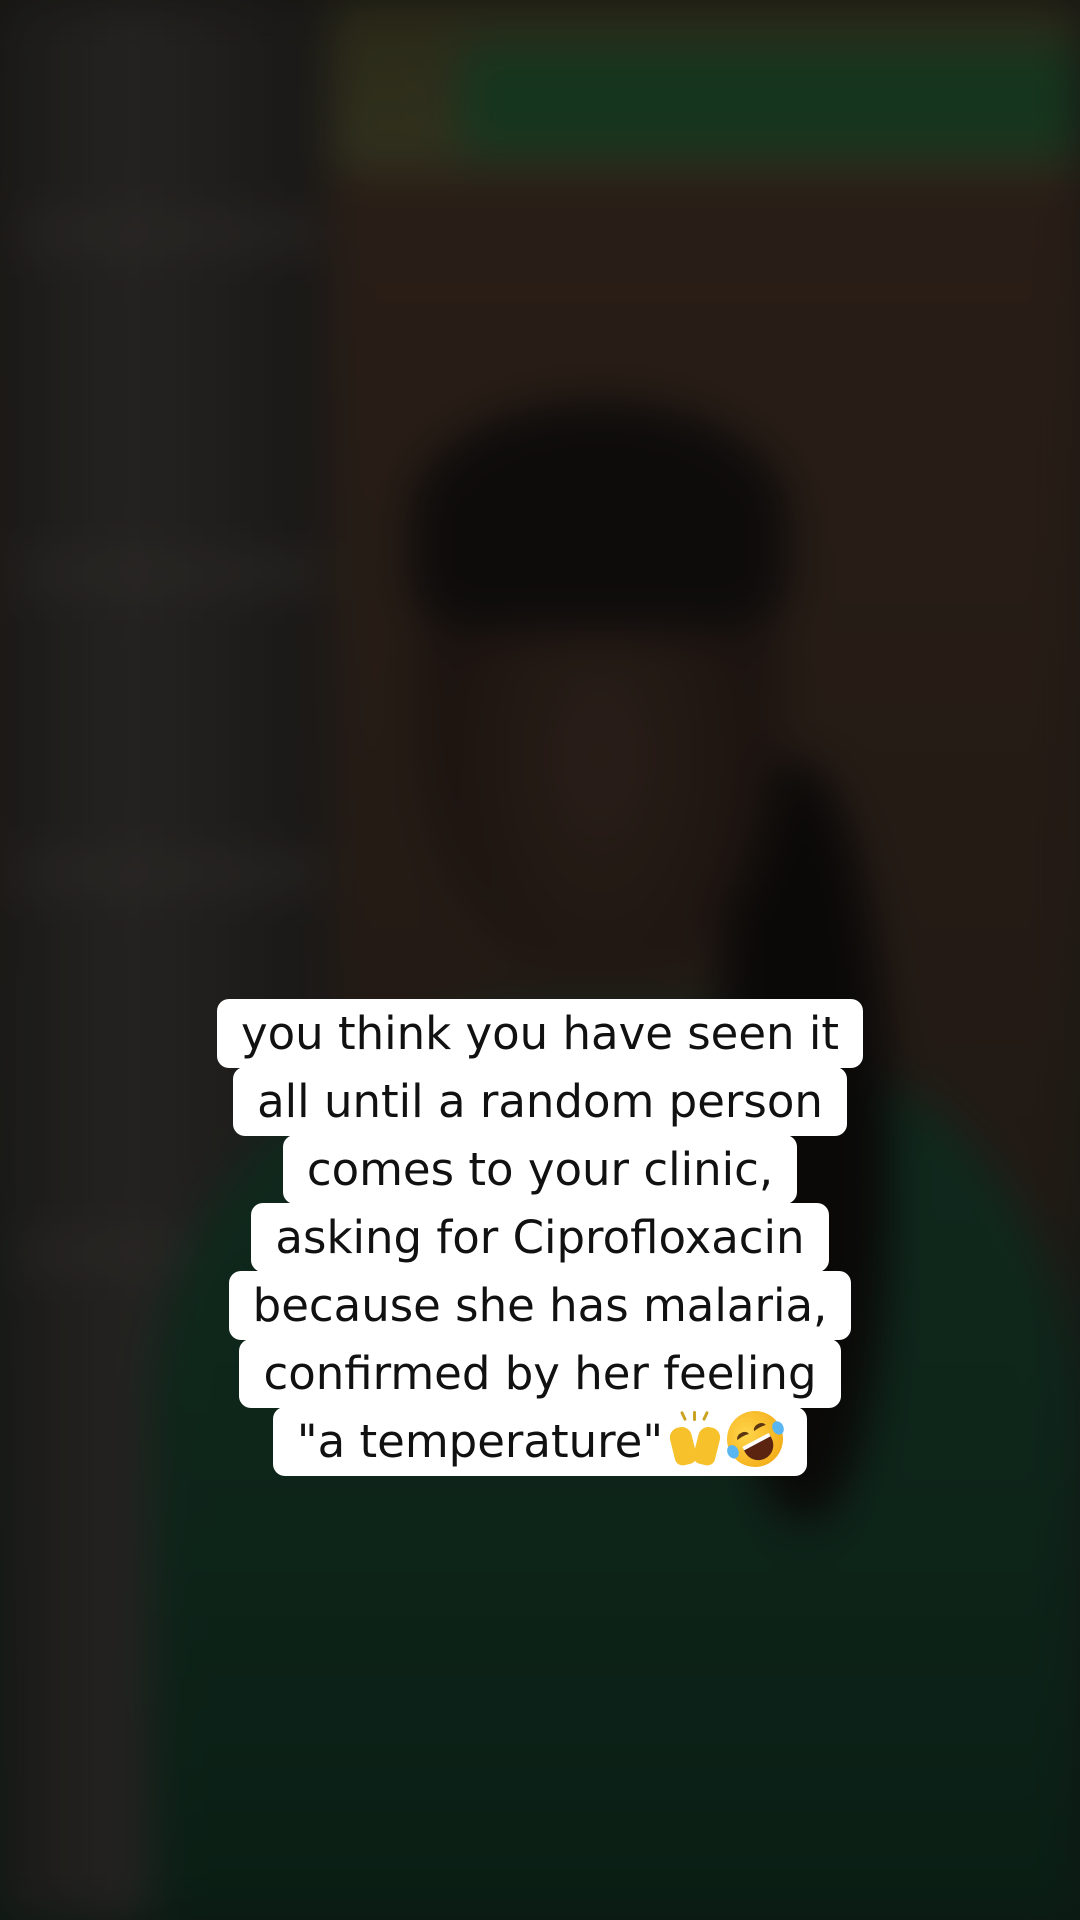 This screenshot has width=1080, height=1920. What do you see at coordinates (480, 1441) in the screenshot?
I see `caption-line-text: "a temperature"` at bounding box center [480, 1441].